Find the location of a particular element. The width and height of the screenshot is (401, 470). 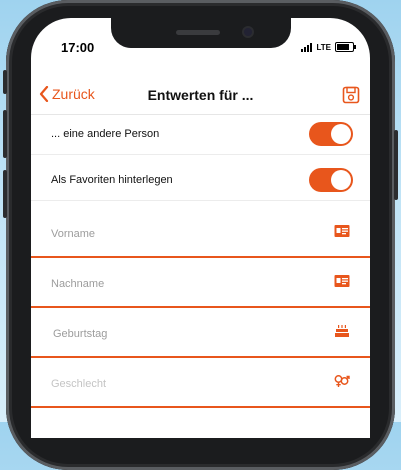

notch is located at coordinates (201, 33).